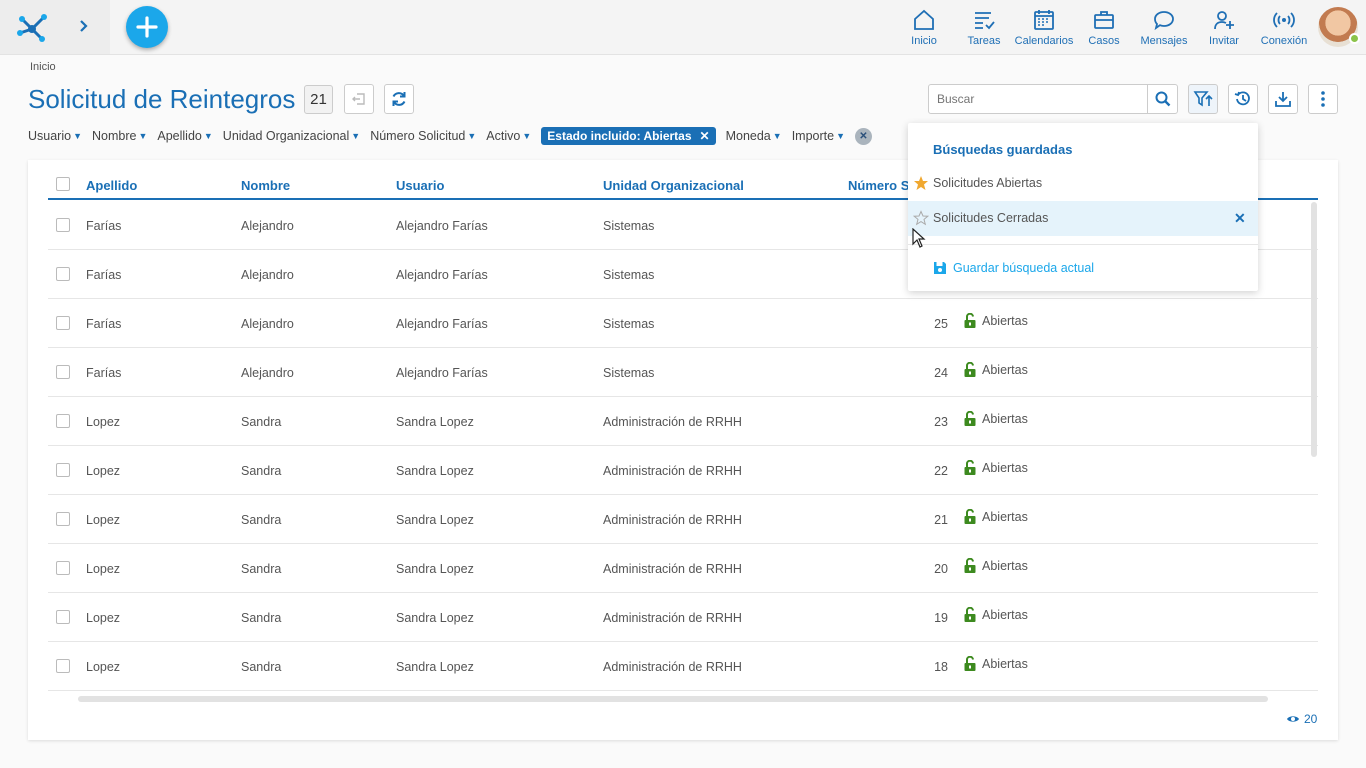 The height and width of the screenshot is (768, 1366). Describe the element at coordinates (435, 471) in the screenshot. I see `cell-usuario: Sandra Lopez` at that location.